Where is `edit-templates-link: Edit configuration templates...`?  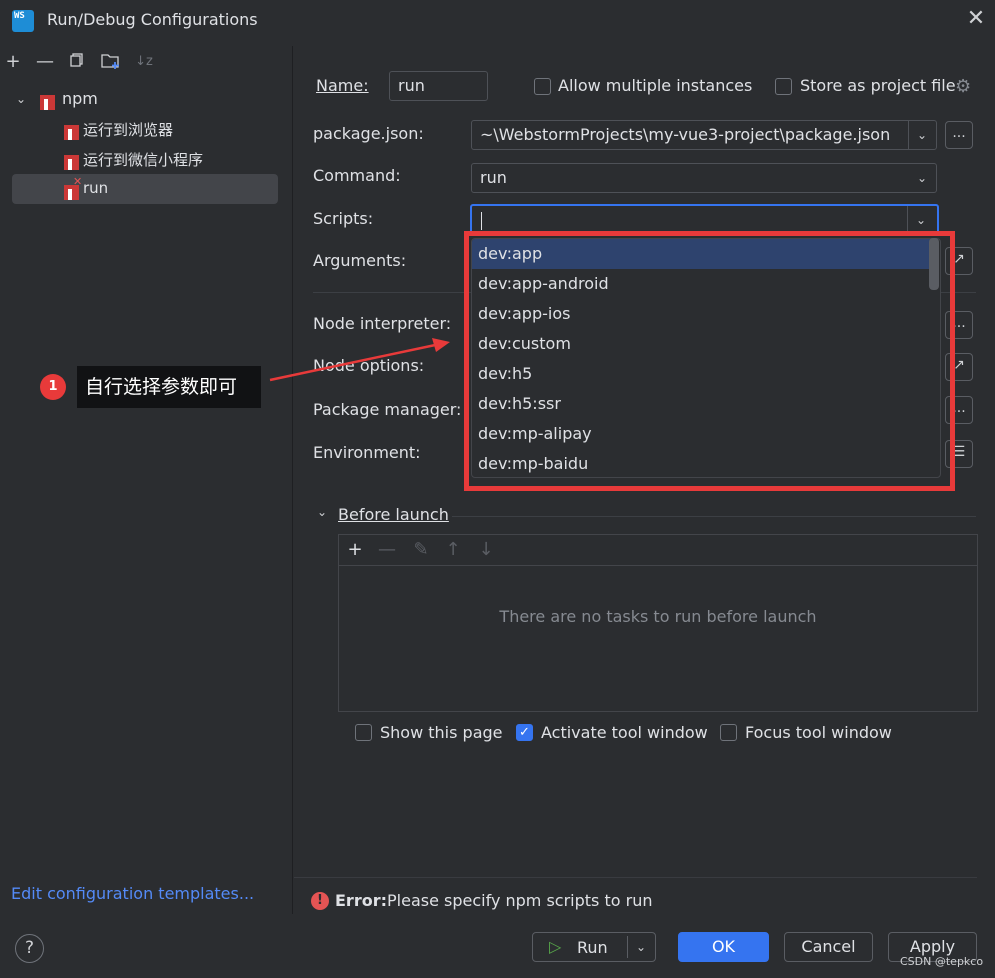 edit-templates-link: Edit configuration templates... is located at coordinates (132, 893).